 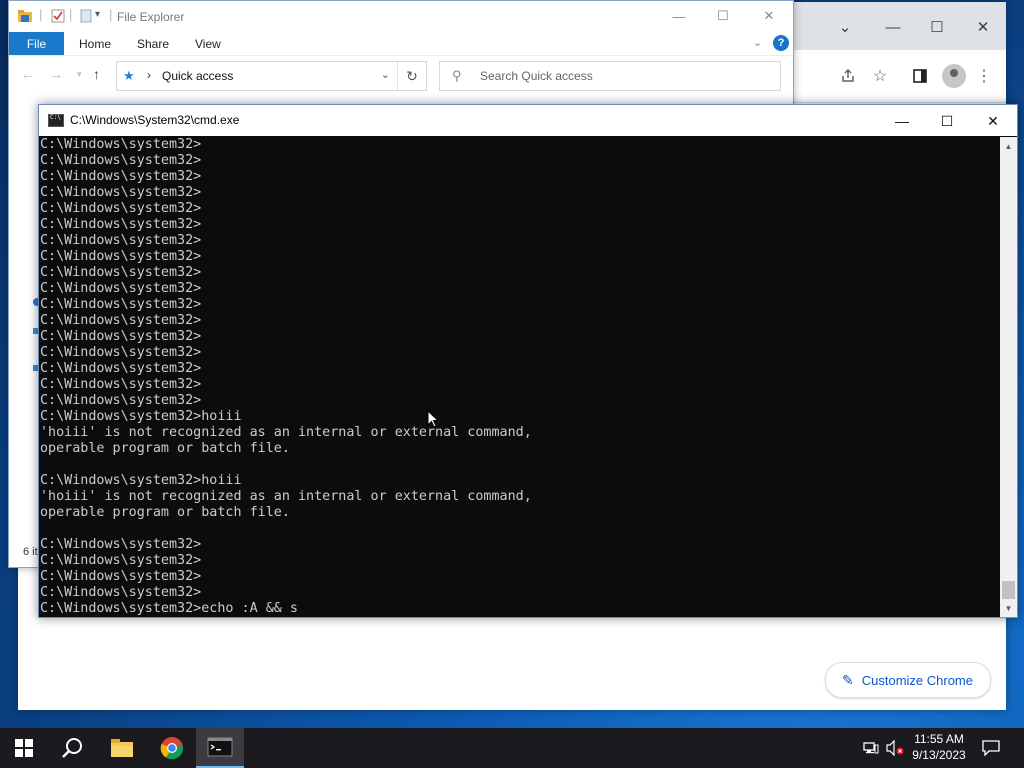 What do you see at coordinates (880, 76) in the screenshot?
I see `bookmark-star-icon: ☆` at bounding box center [880, 76].